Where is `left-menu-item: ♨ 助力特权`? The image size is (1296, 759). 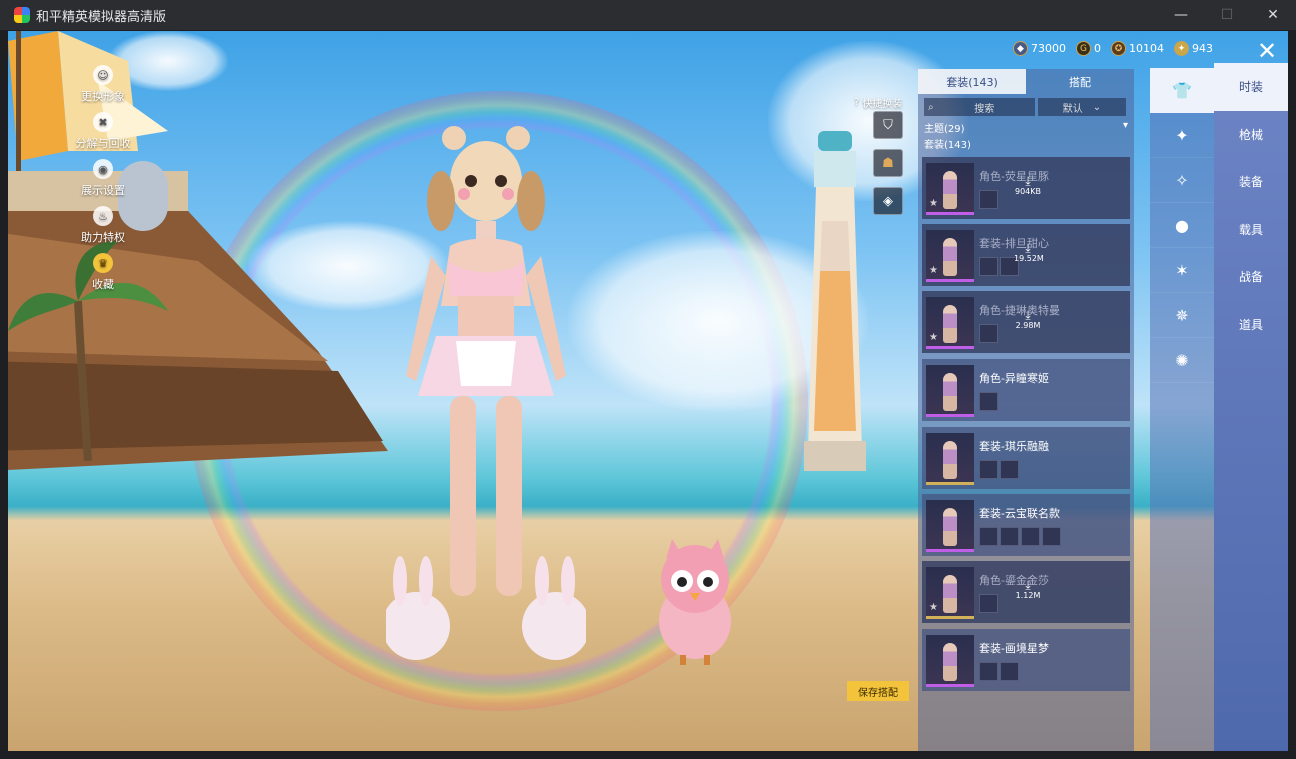 left-menu-item: ♨ 助力特权 is located at coordinates (103, 229).